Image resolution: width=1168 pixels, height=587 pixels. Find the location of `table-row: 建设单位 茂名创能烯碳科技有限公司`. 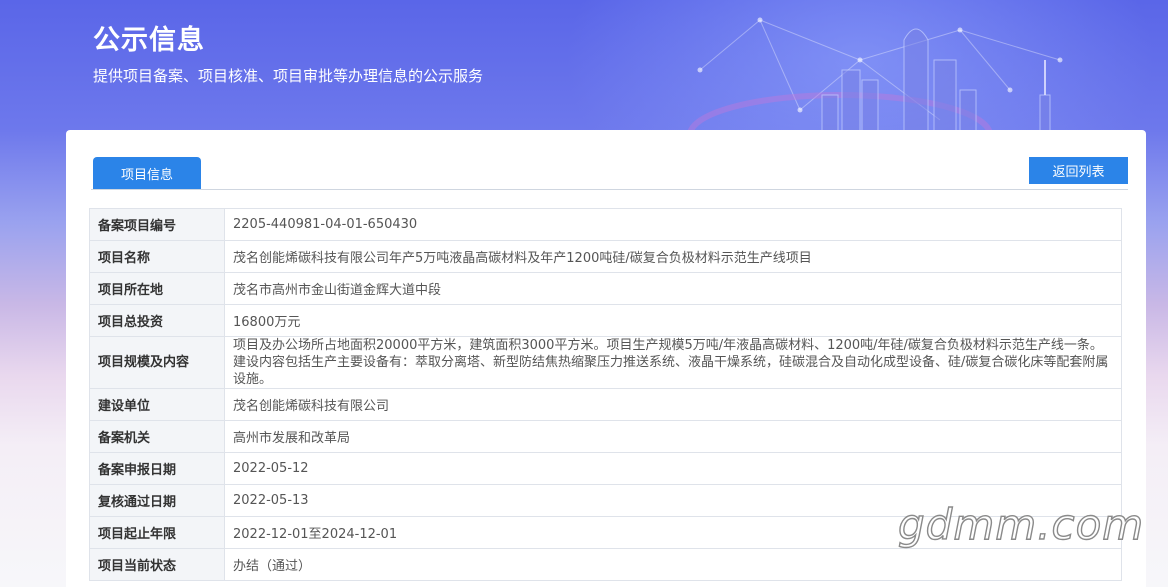

table-row: 建设单位 茂名创能烯碳科技有限公司 is located at coordinates (605, 404).